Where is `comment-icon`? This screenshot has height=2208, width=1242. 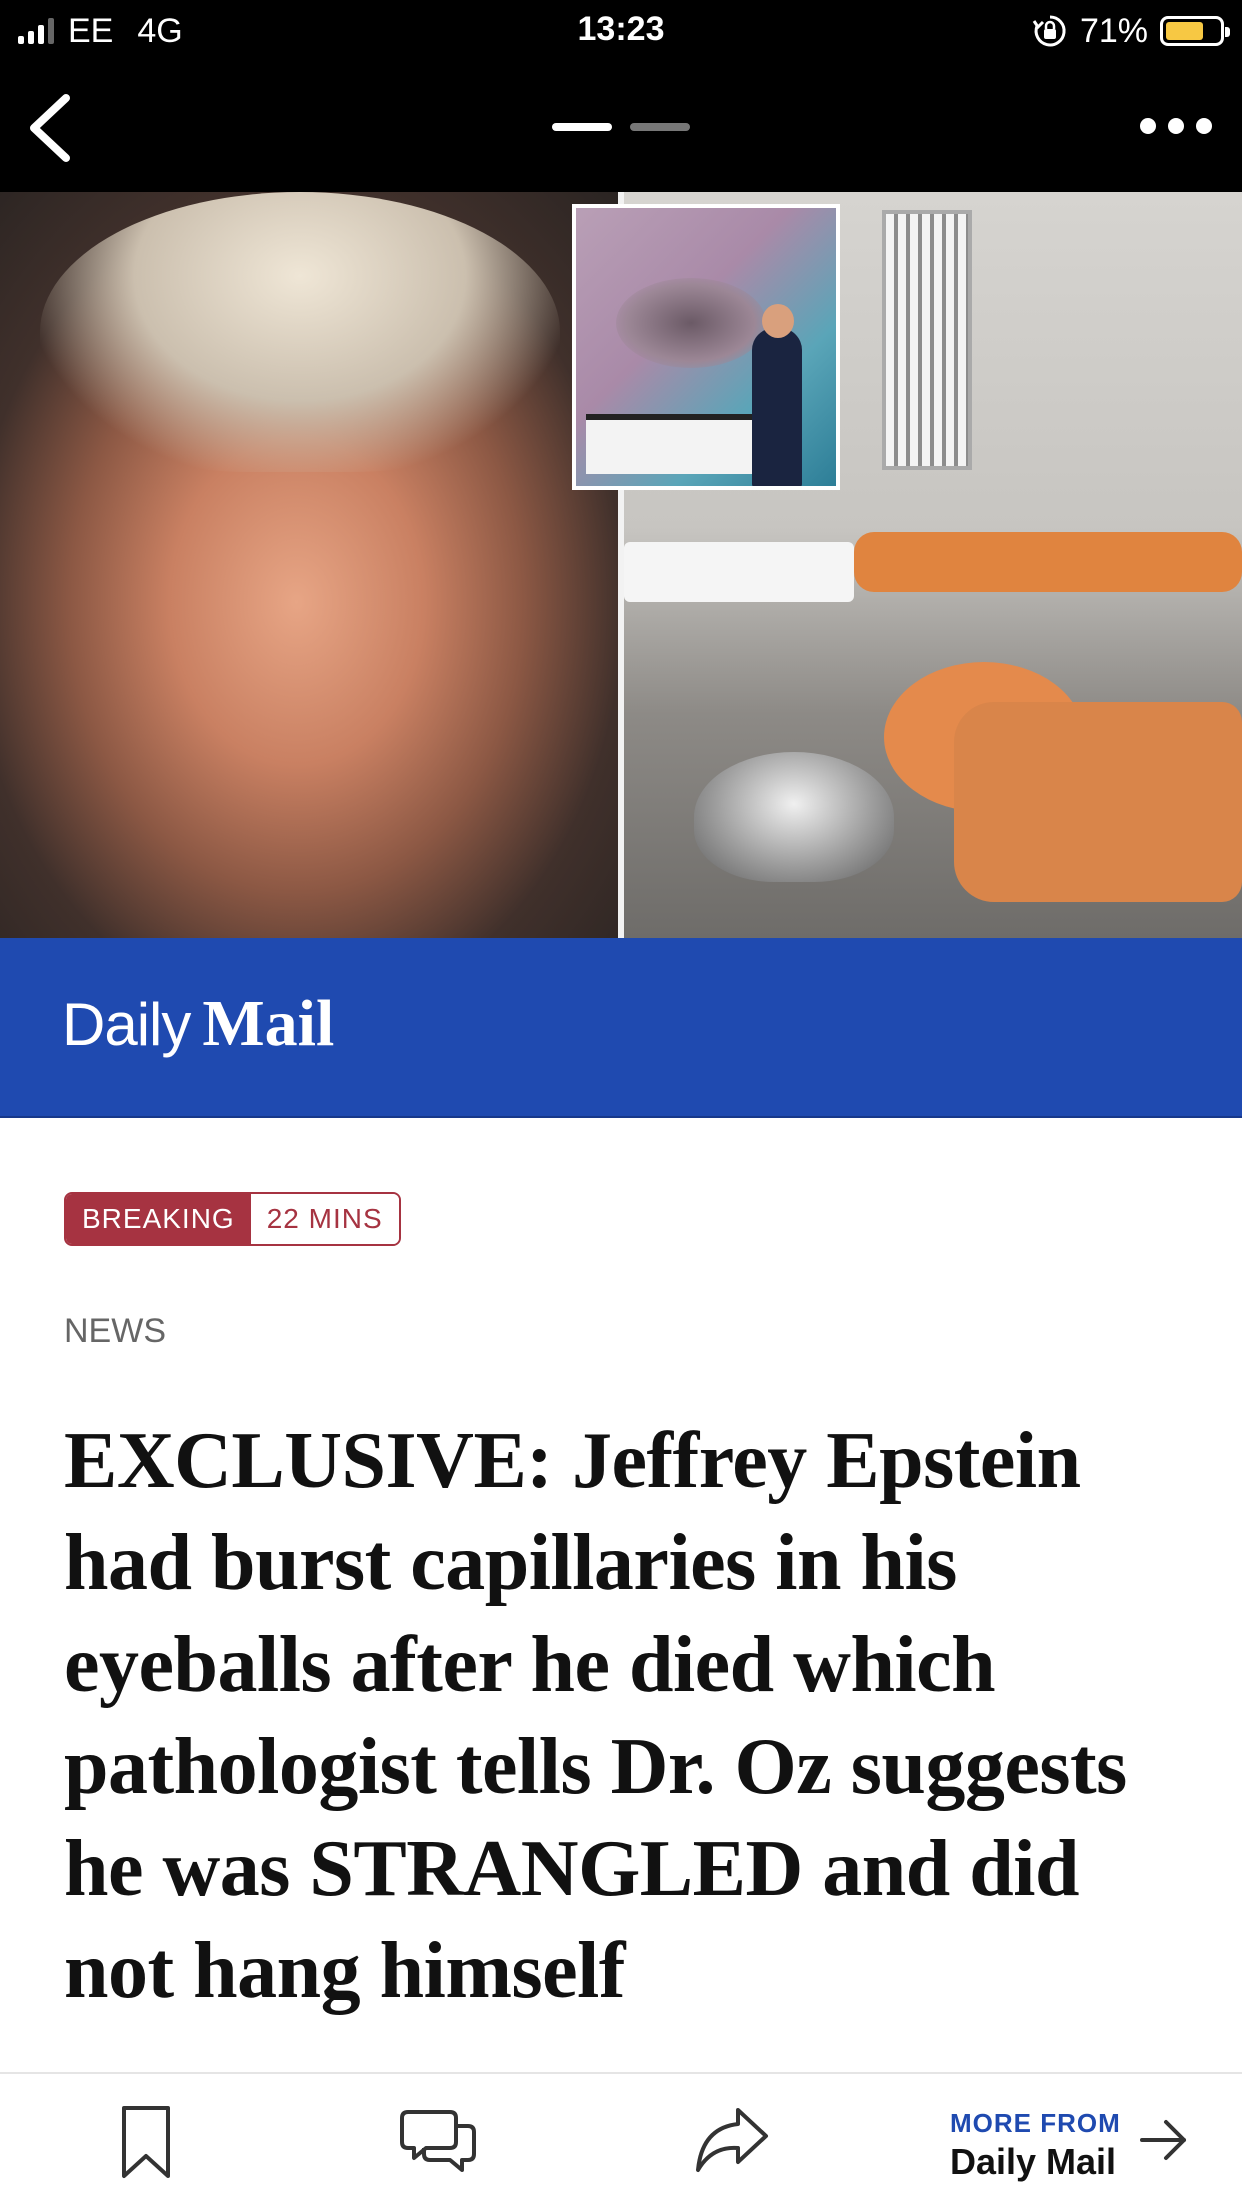 comment-icon is located at coordinates (438, 2142).